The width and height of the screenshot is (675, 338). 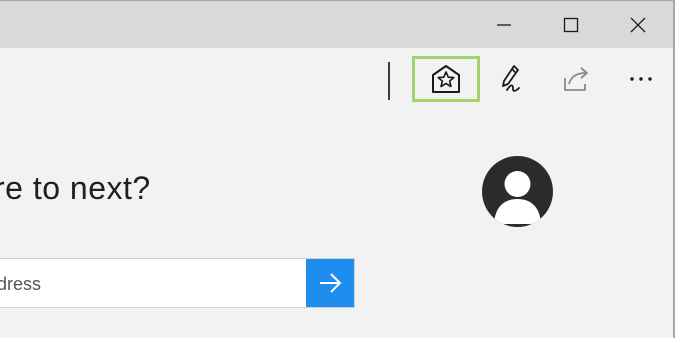 I want to click on go-button, so click(x=330, y=283).